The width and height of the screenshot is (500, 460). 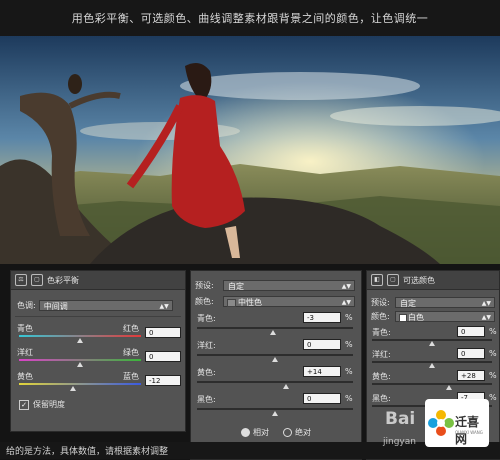 I want to click on white-swatch, so click(x=403, y=318).